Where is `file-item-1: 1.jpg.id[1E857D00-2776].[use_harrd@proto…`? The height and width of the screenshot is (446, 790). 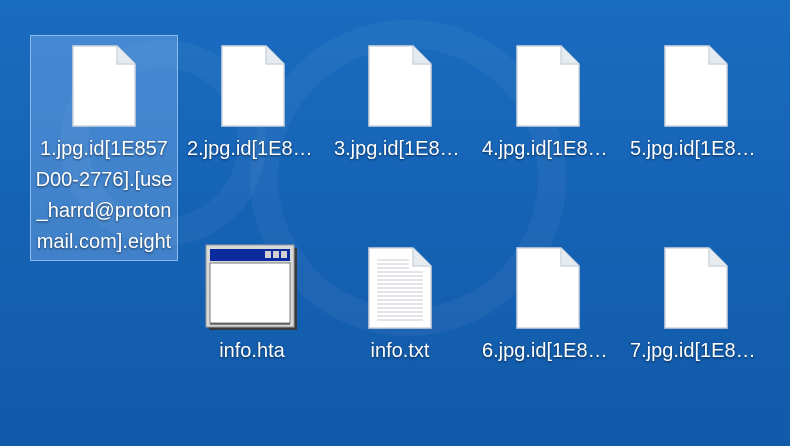 file-item-1: 1.jpg.id[1E857D00-2776].[use_harrd@proto… is located at coordinates (104, 148).